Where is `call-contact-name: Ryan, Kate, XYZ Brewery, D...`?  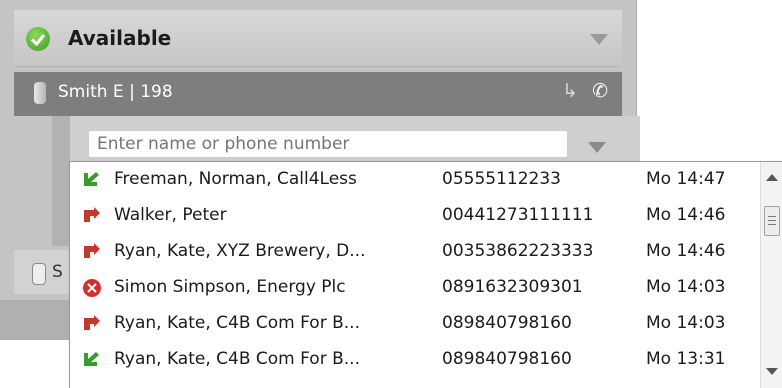
call-contact-name: Ryan, Kate, XYZ Brewery, D... is located at coordinates (240, 251).